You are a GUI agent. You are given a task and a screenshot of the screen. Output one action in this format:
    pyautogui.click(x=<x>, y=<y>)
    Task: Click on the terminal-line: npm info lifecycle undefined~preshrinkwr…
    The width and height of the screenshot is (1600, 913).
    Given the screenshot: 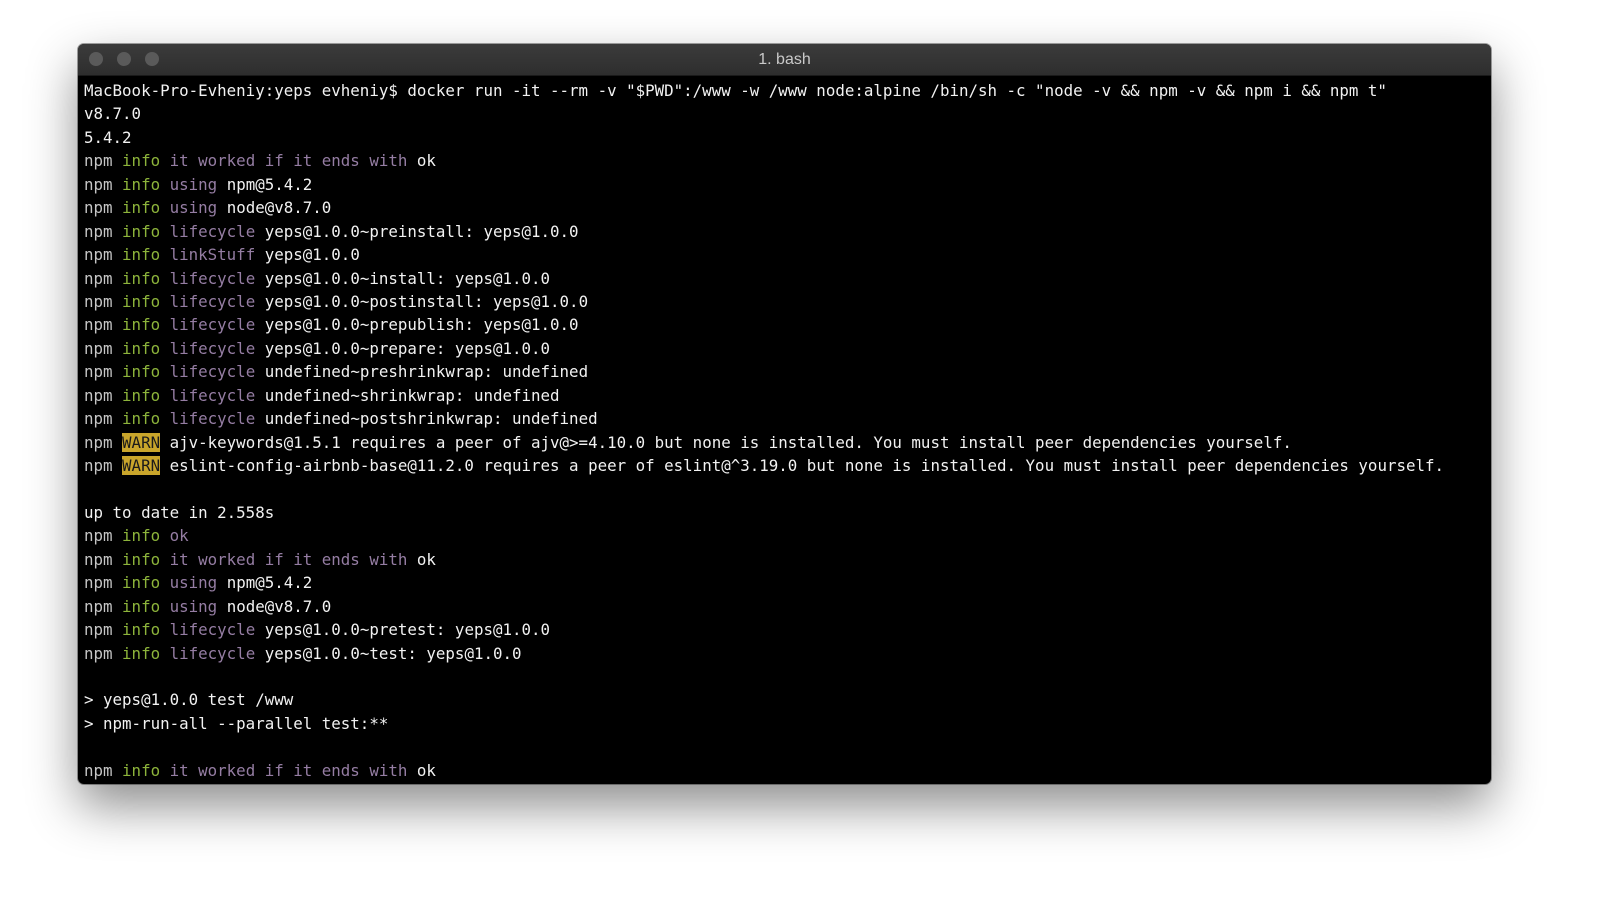 What is the action you would take?
    pyautogui.click(x=787, y=371)
    